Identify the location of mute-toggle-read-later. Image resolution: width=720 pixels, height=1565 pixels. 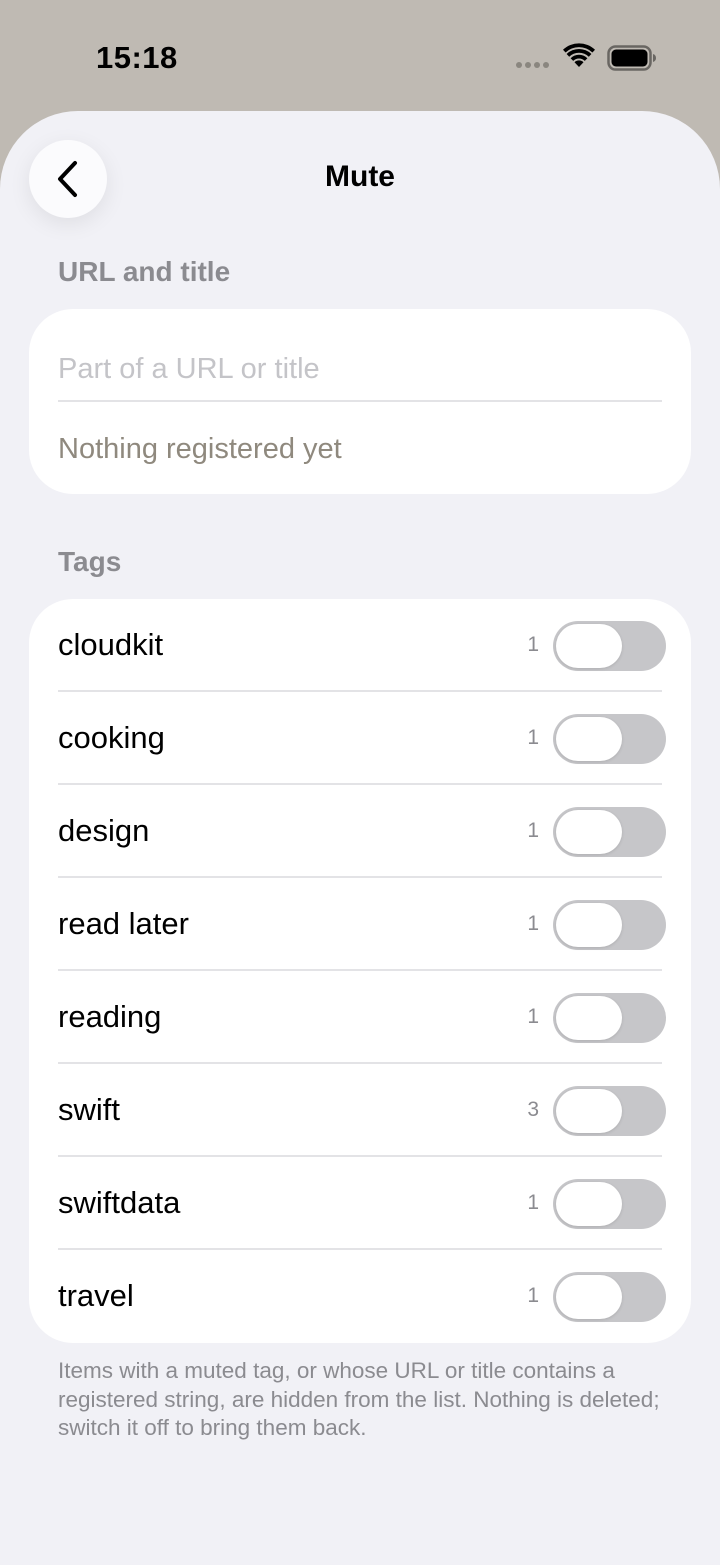
(609, 925).